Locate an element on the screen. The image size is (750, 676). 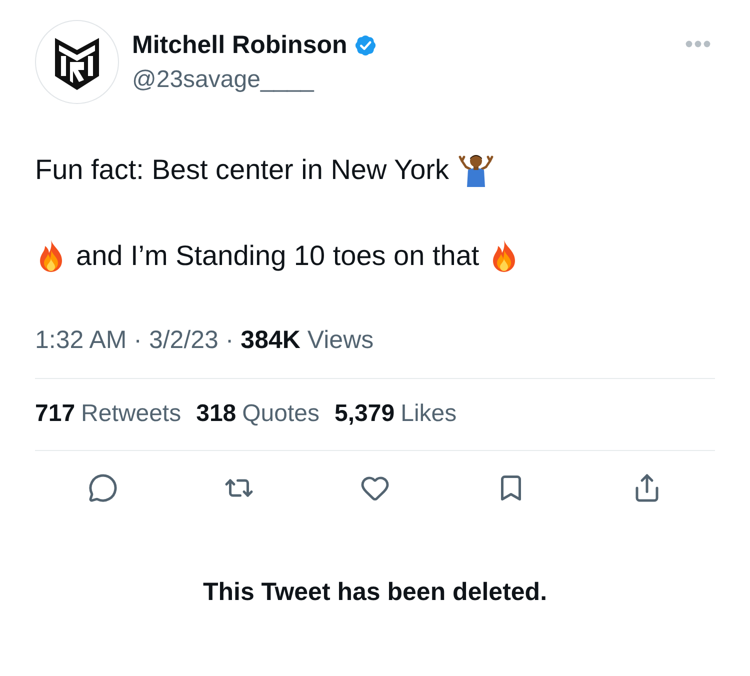
tweet-timestamp: 1:32 AM · 3/2/23 · 384K Views is located at coordinates (204, 340).